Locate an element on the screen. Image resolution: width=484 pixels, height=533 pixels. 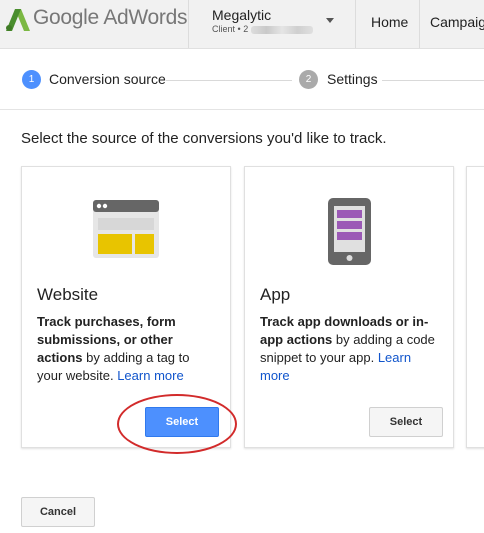
logo-product-text: AdWords is located at coordinates (145, 17).